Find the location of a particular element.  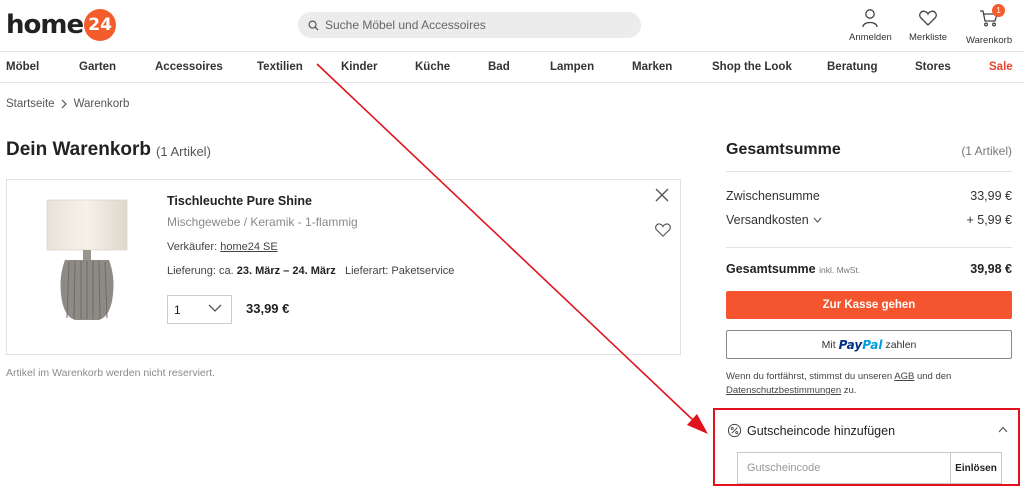

consent-text-part: und den is located at coordinates (934, 376).